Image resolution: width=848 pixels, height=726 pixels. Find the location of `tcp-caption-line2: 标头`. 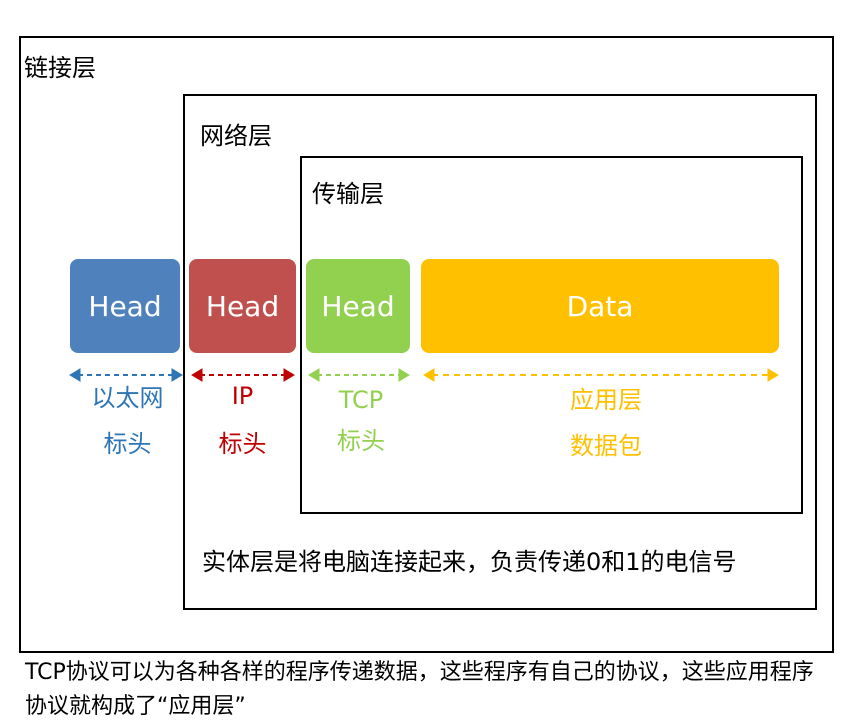

tcp-caption-line2: 标头 is located at coordinates (361, 441).